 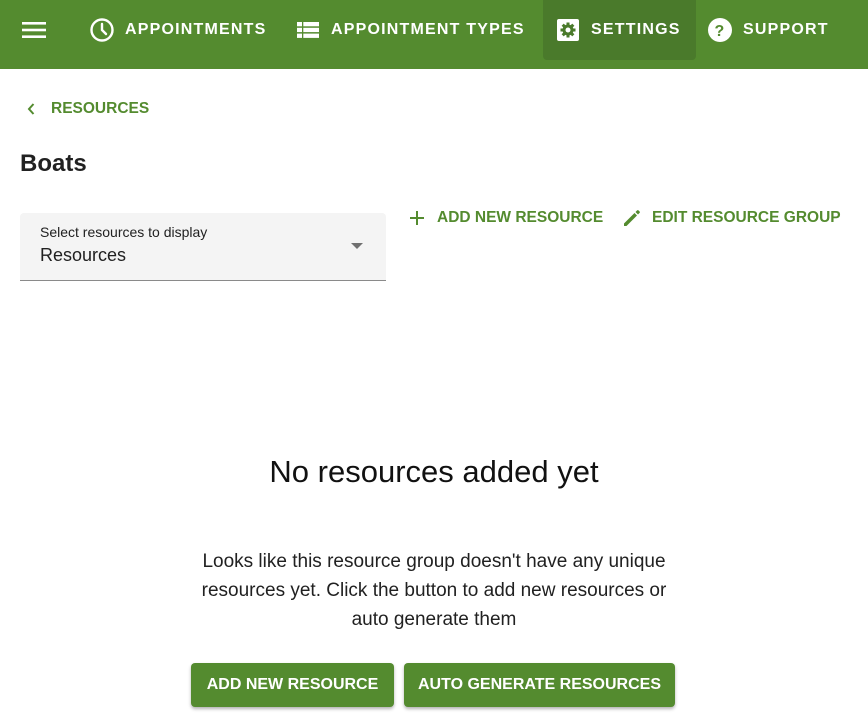 I want to click on menu-button, so click(x=34, y=30).